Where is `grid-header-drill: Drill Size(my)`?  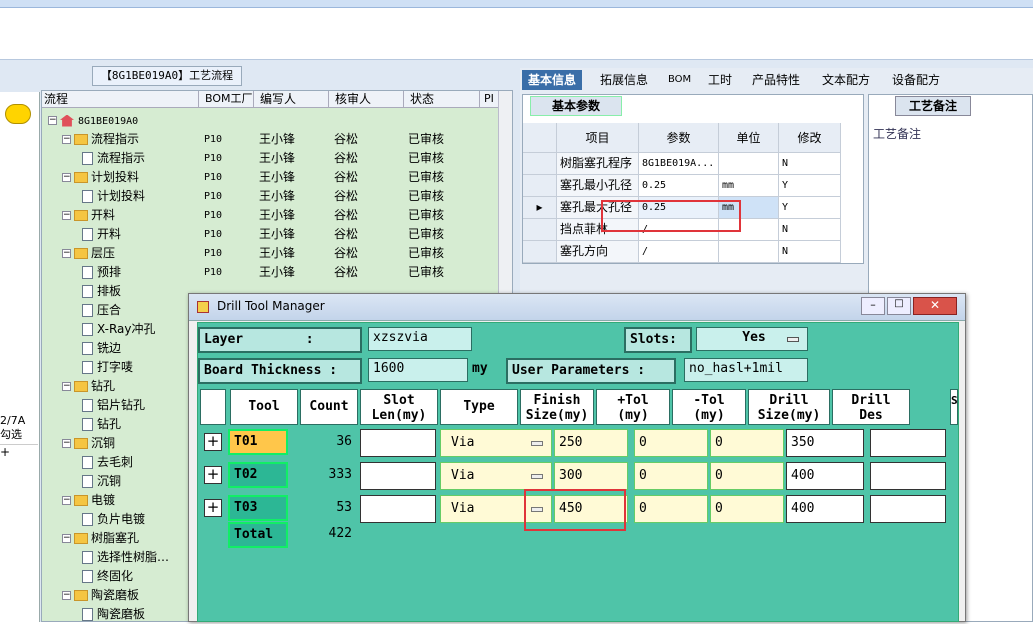
grid-header-drill: Drill Size(my) is located at coordinates (789, 407).